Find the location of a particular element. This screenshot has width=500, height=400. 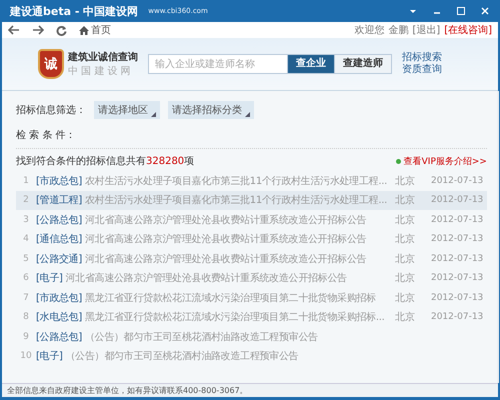

result-count-text: 找到符合条件的招标信息共有328280项 is located at coordinates (105, 161).